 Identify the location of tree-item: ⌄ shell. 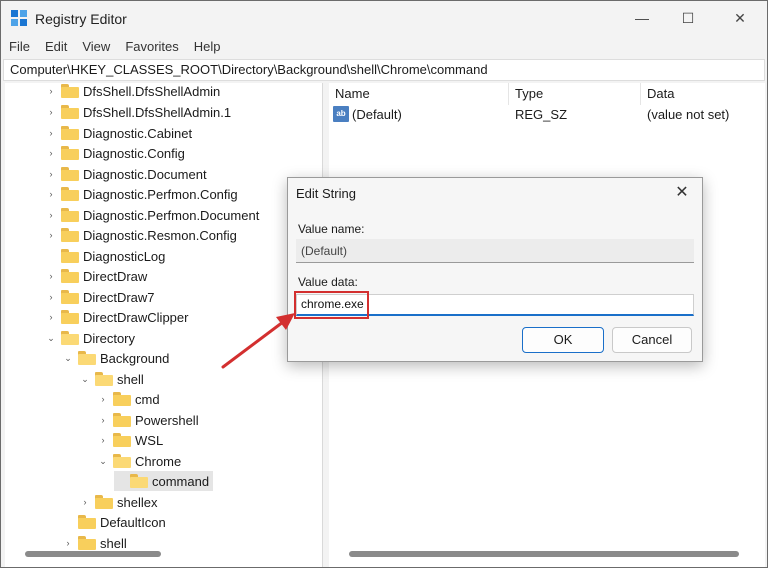
(111, 379).